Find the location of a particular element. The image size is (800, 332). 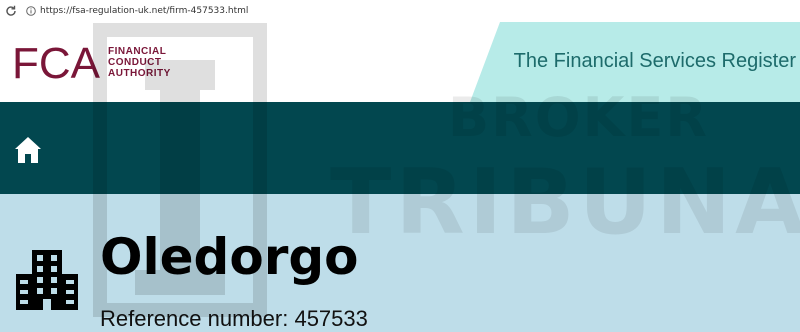

logo-line: CONDUCT is located at coordinates (135, 62).